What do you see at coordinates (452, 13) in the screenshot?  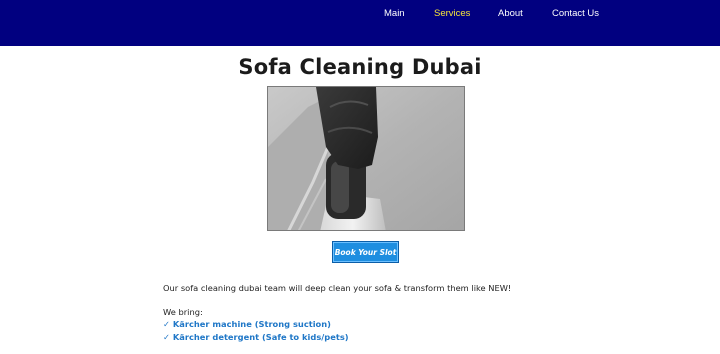 I see `nav-link-services: Services` at bounding box center [452, 13].